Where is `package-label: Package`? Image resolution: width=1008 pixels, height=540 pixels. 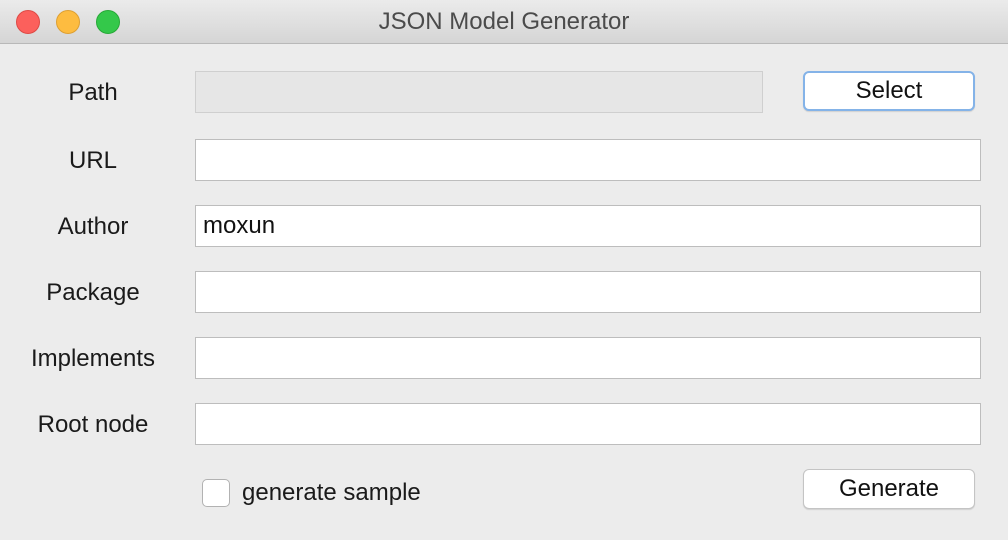
package-label: Package is located at coordinates (93, 292).